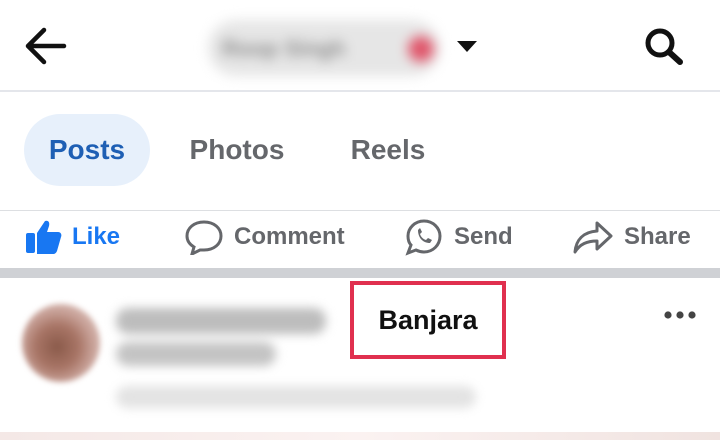 This screenshot has width=720, height=440. I want to click on profile-switch-dropdown, so click(467, 46).